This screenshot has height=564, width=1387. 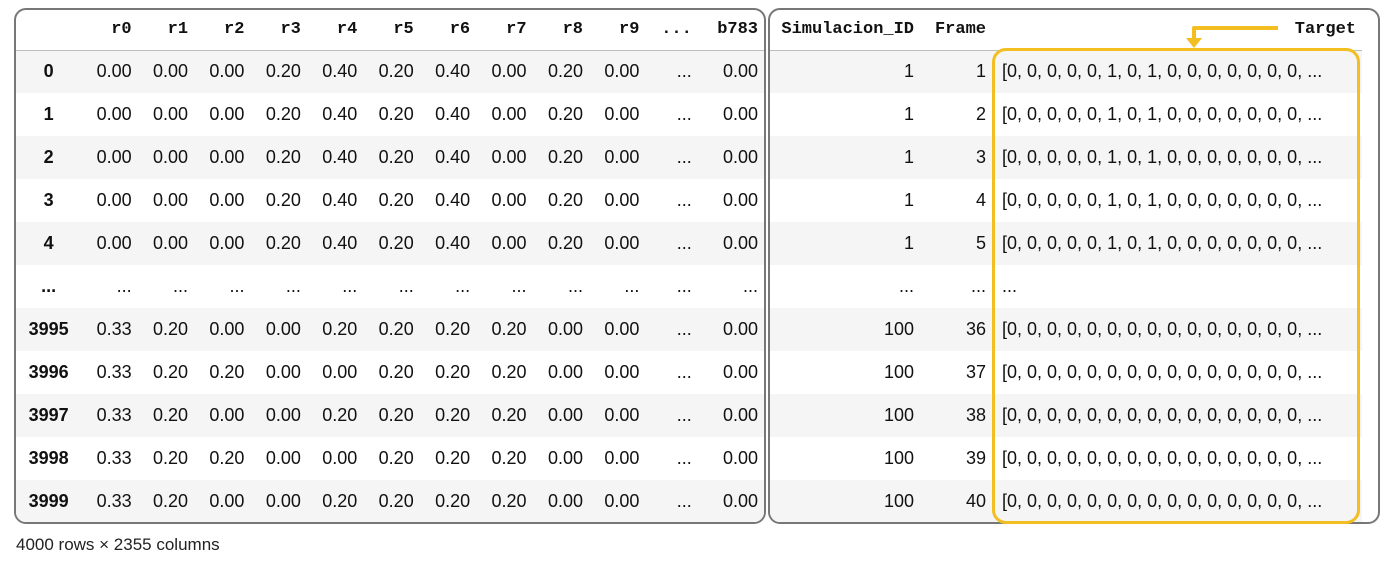 What do you see at coordinates (980, 200) in the screenshot?
I see `labels-cell: 4` at bounding box center [980, 200].